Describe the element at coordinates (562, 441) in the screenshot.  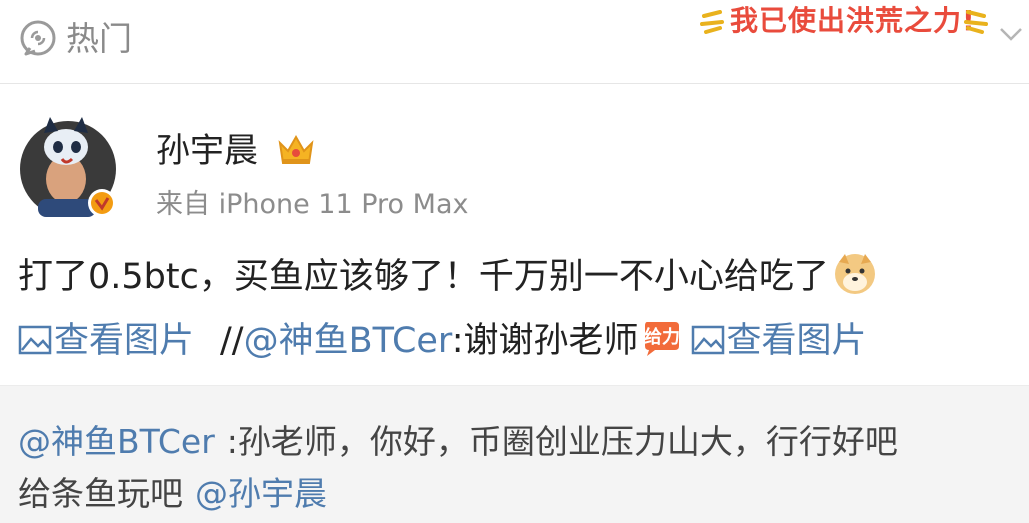
I see `repost-text-line1: :孙老师，你好，币圈创业压力山大，行行好吧` at that location.